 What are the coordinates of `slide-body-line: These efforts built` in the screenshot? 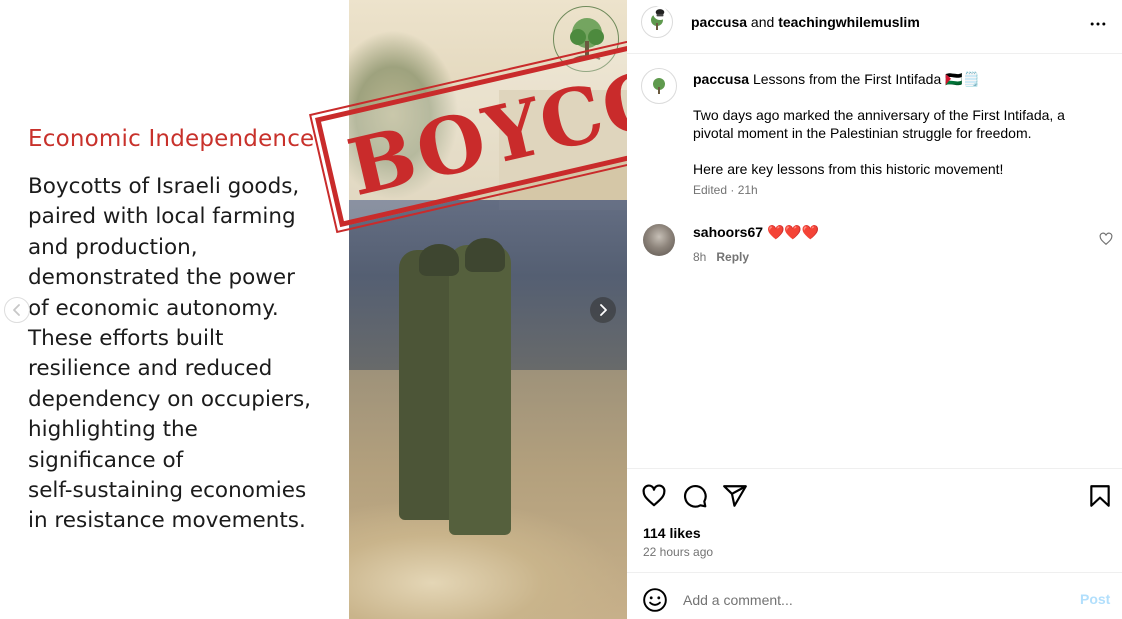 It's located at (126, 339).